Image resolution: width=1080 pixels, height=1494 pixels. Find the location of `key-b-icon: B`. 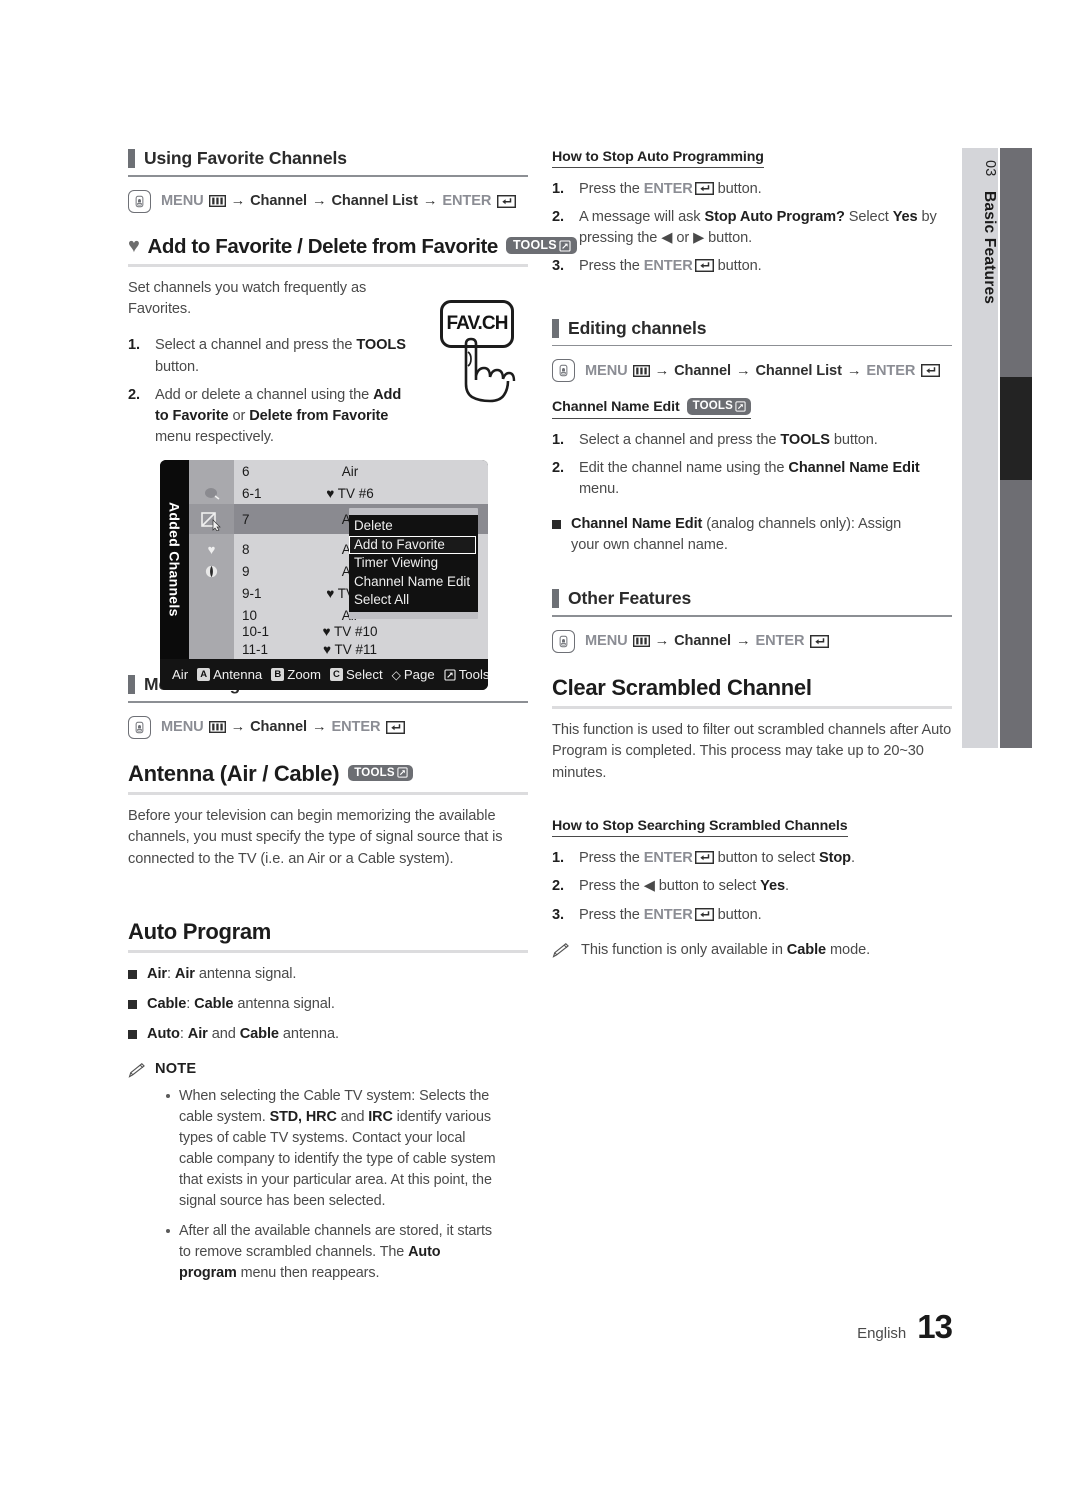

key-b-icon: B is located at coordinates (278, 674).